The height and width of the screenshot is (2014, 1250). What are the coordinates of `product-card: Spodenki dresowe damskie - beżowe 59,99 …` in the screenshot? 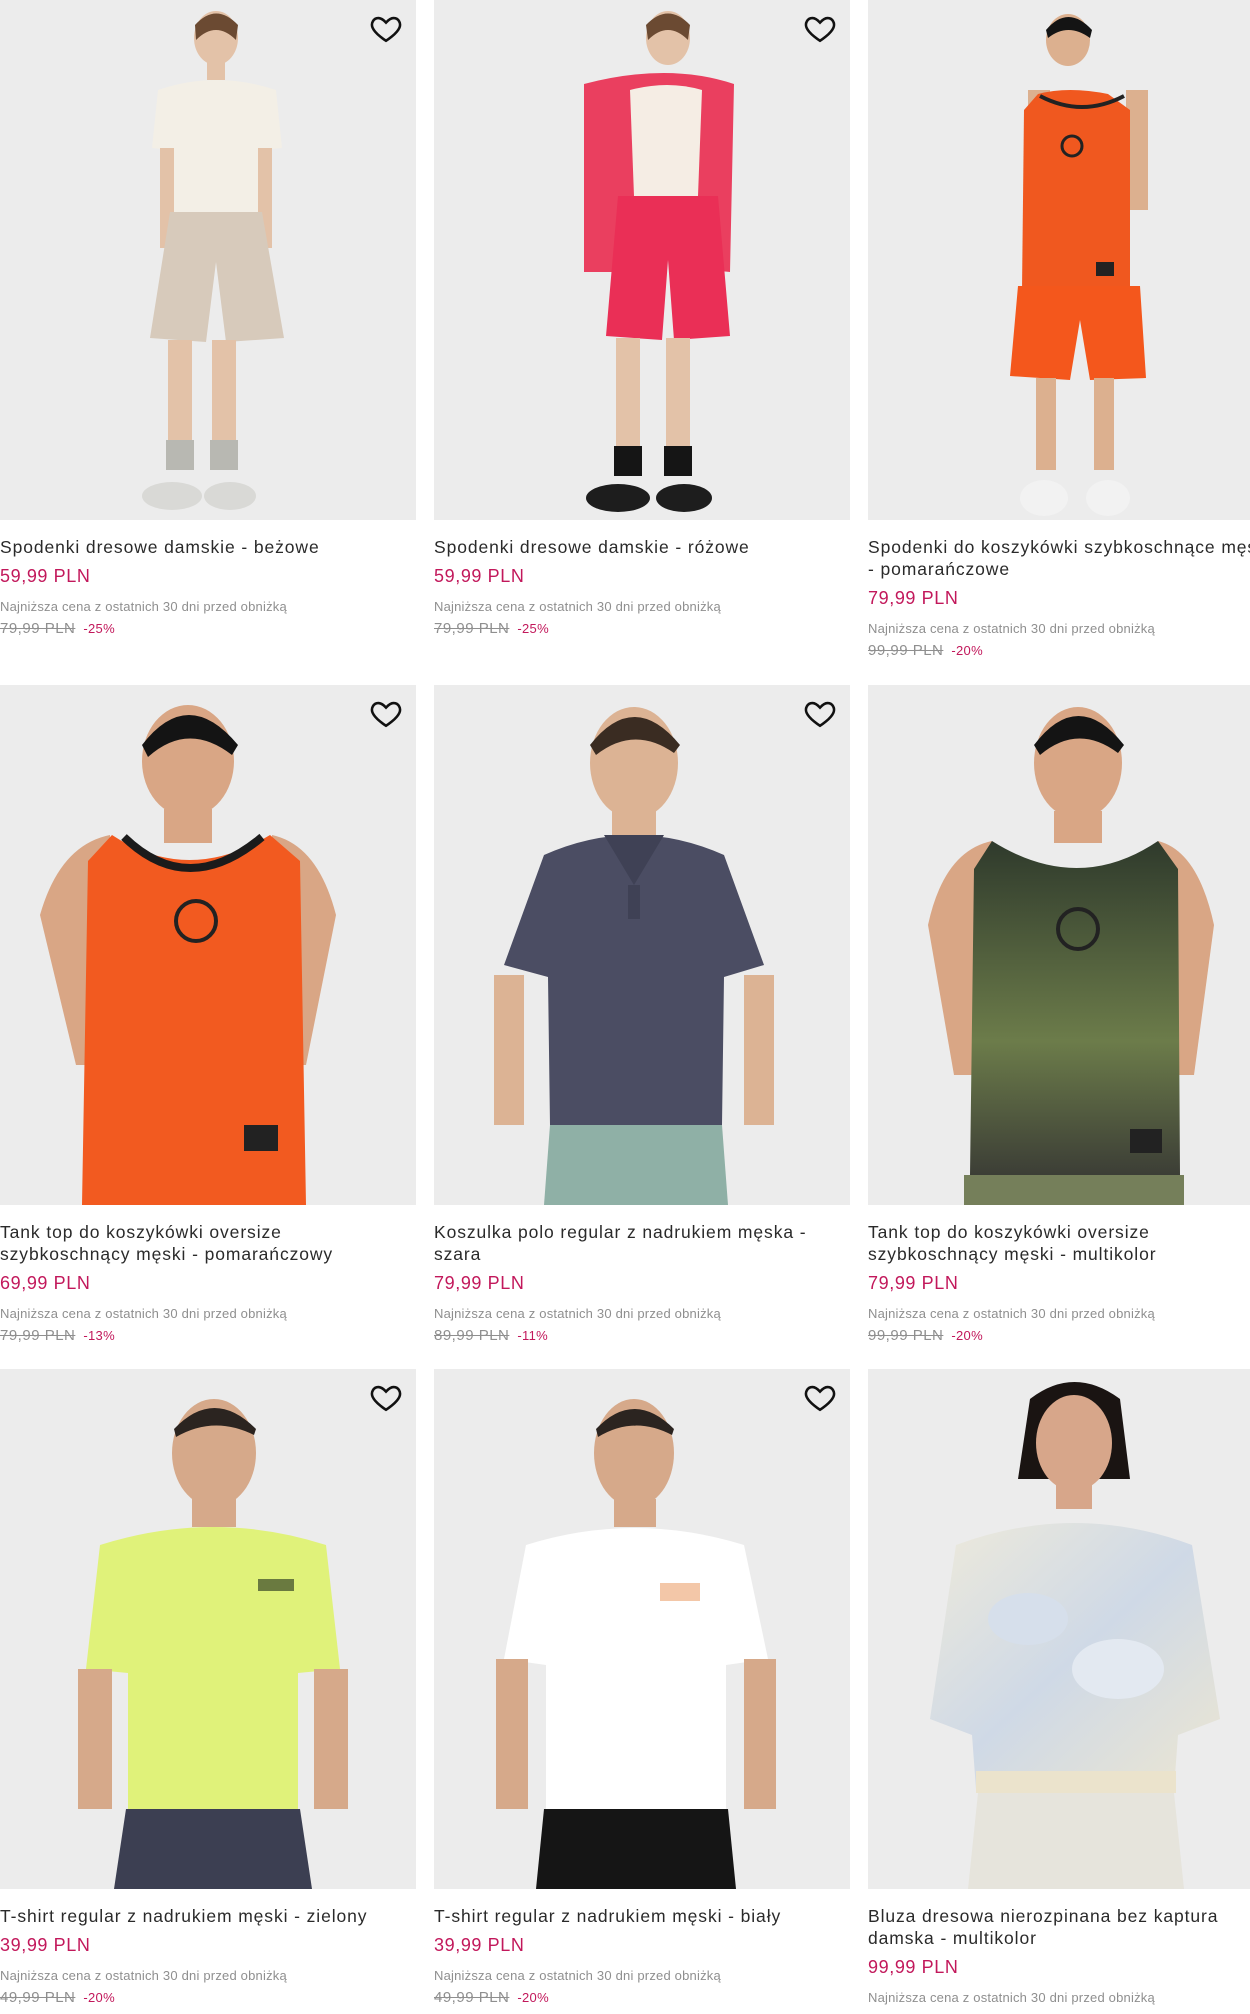 It's located at (208, 319).